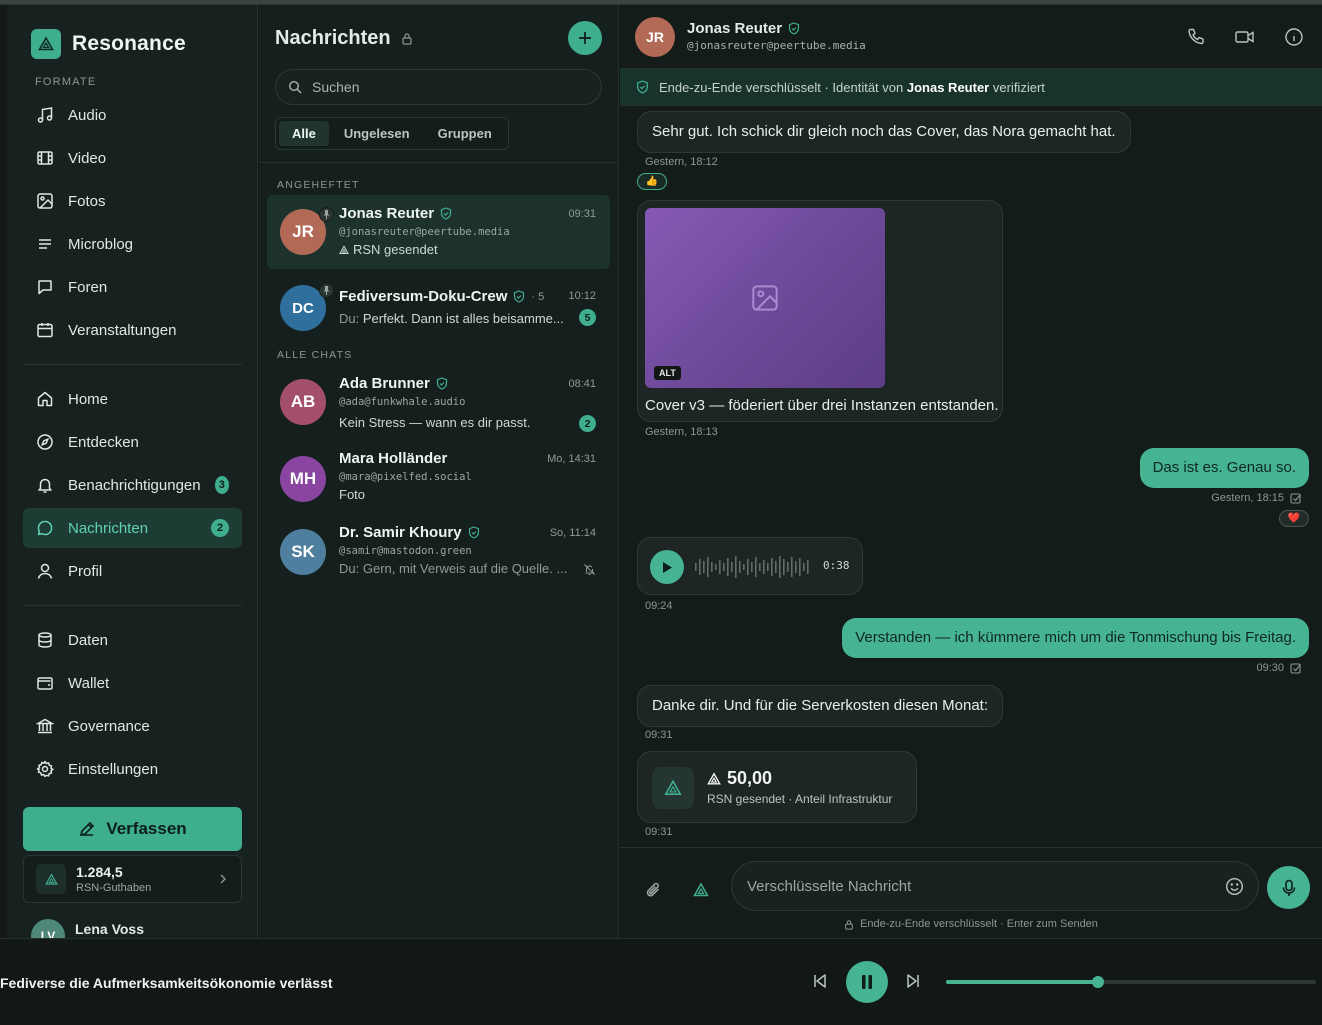 This screenshot has width=1322, height=1025. What do you see at coordinates (701, 890) in the screenshot?
I see `send-rsn-icon` at bounding box center [701, 890].